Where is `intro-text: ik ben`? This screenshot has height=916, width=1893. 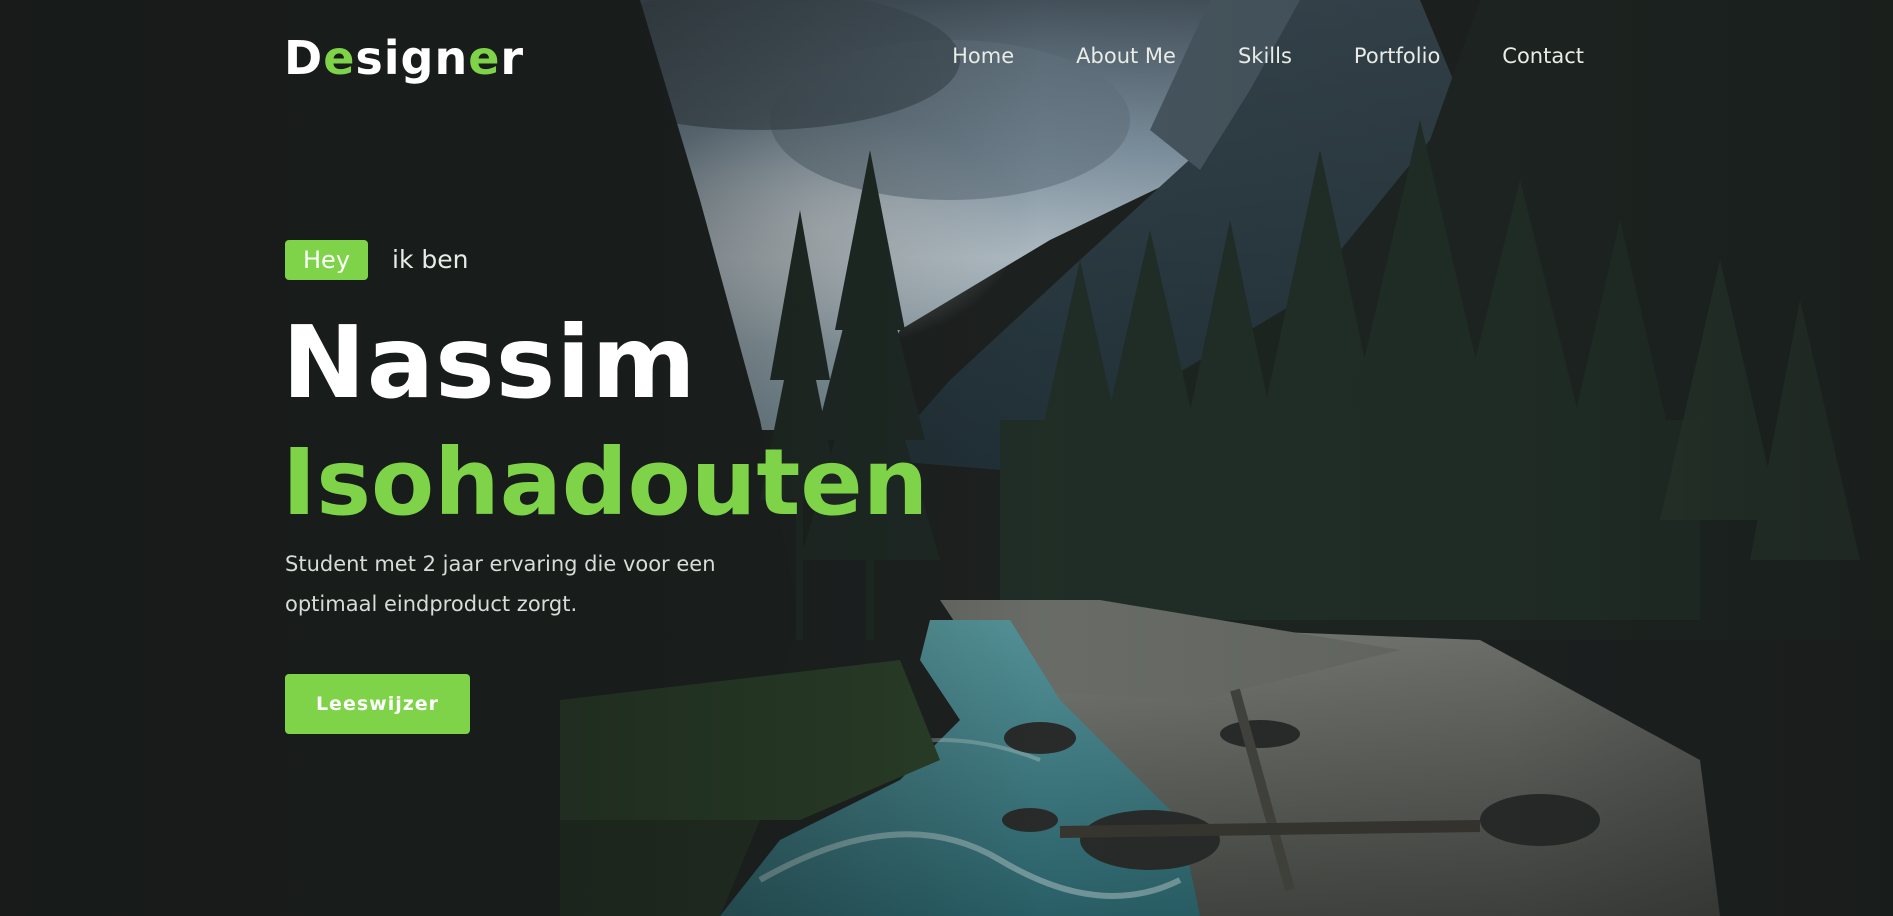
intro-text: ik ben is located at coordinates (430, 259).